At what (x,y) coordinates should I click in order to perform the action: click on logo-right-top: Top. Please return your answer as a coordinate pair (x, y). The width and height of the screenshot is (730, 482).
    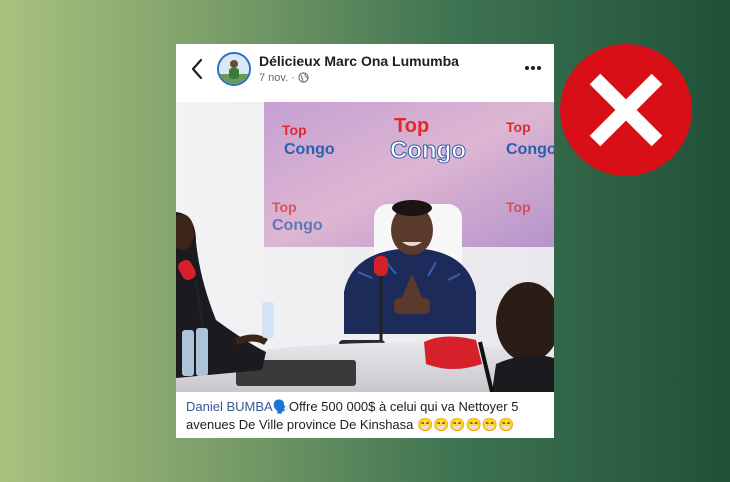
    Looking at the image, I should click on (518, 127).